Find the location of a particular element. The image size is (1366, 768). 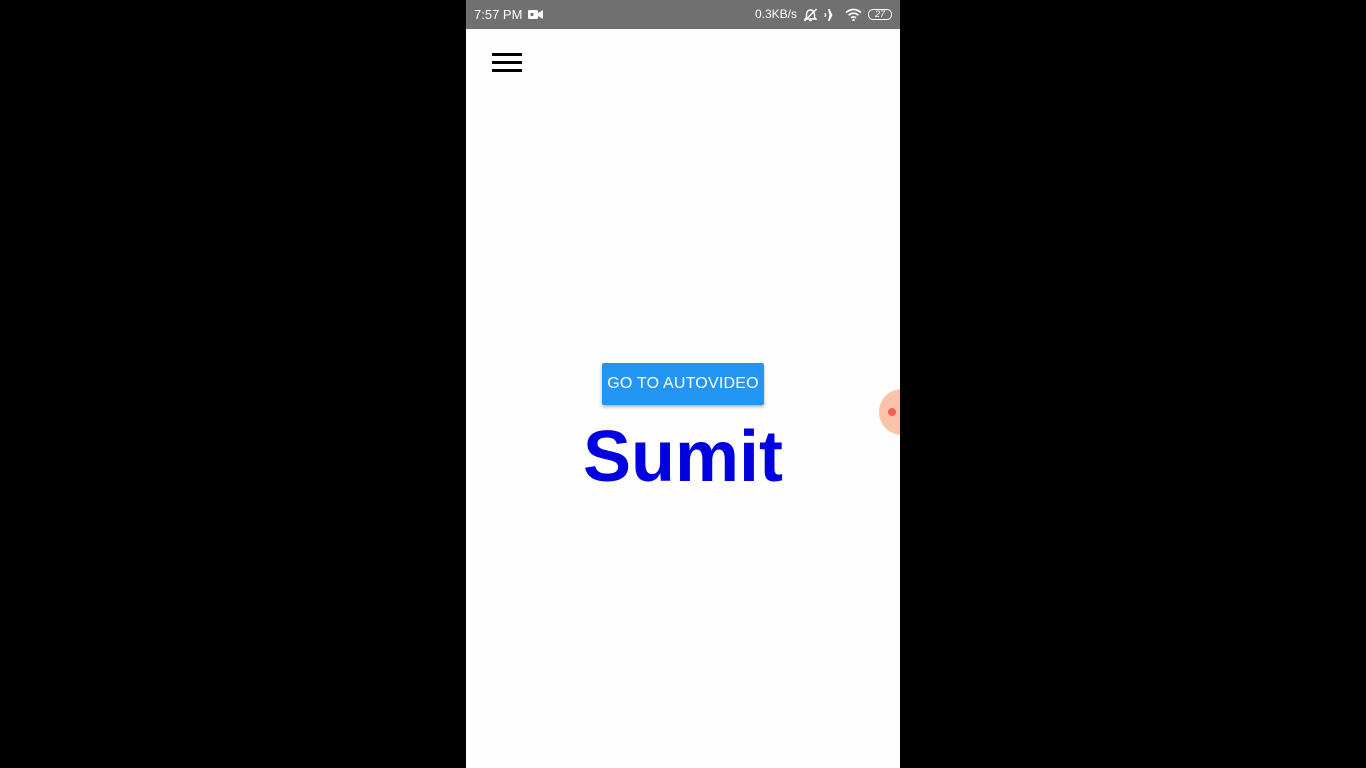

airplane-icon is located at coordinates (831, 15).